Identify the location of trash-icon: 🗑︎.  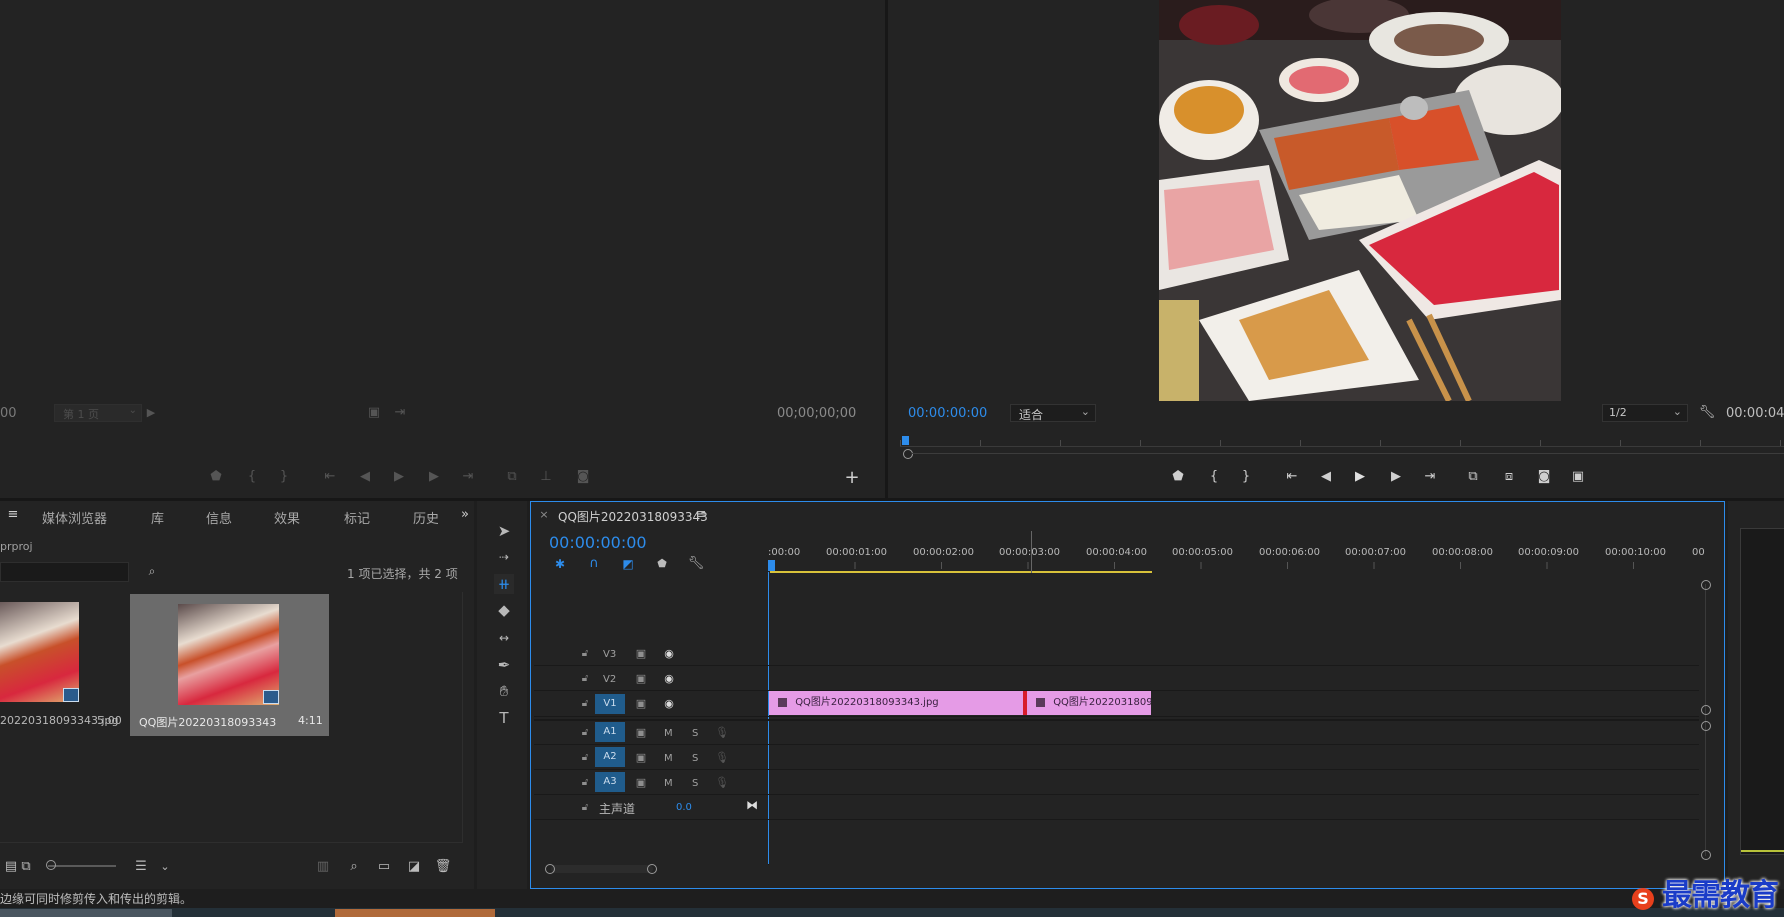
(443, 867).